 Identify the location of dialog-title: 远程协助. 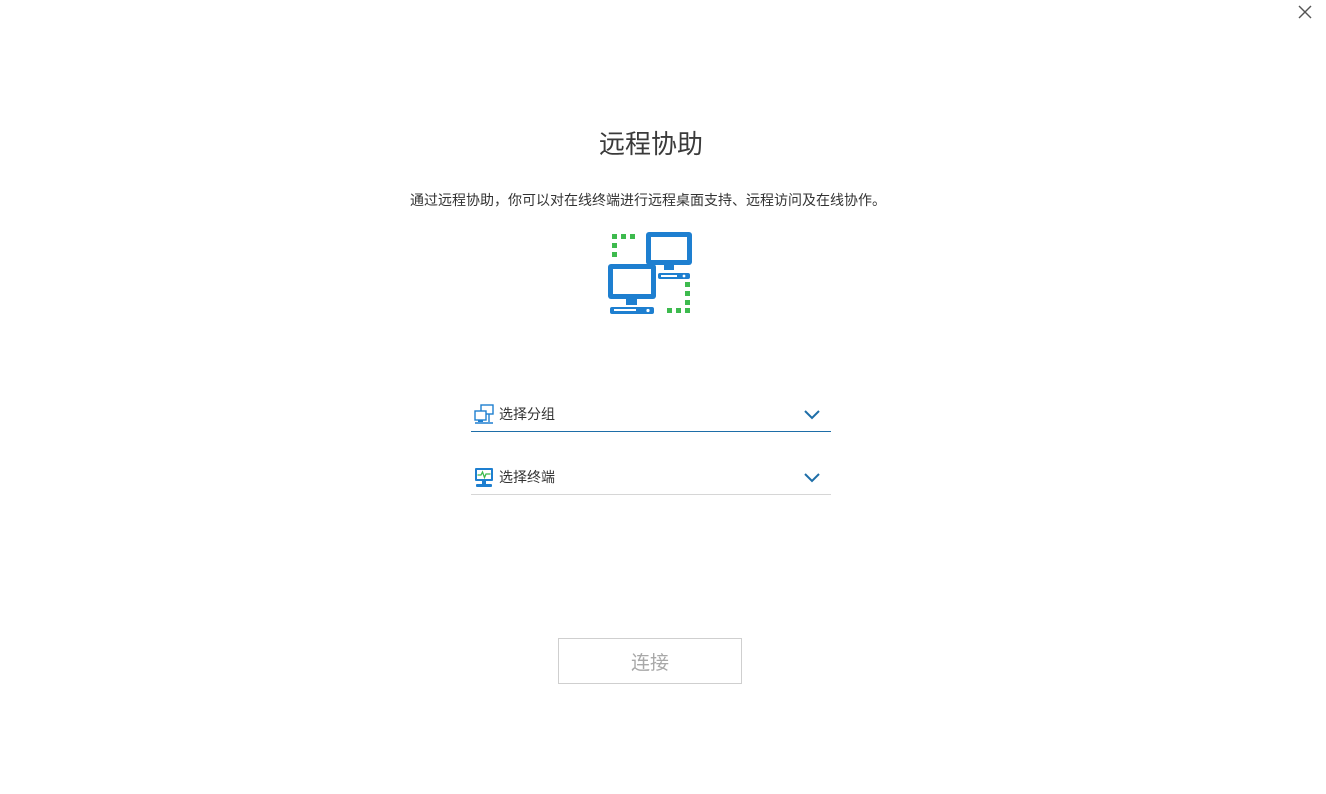
(650, 145).